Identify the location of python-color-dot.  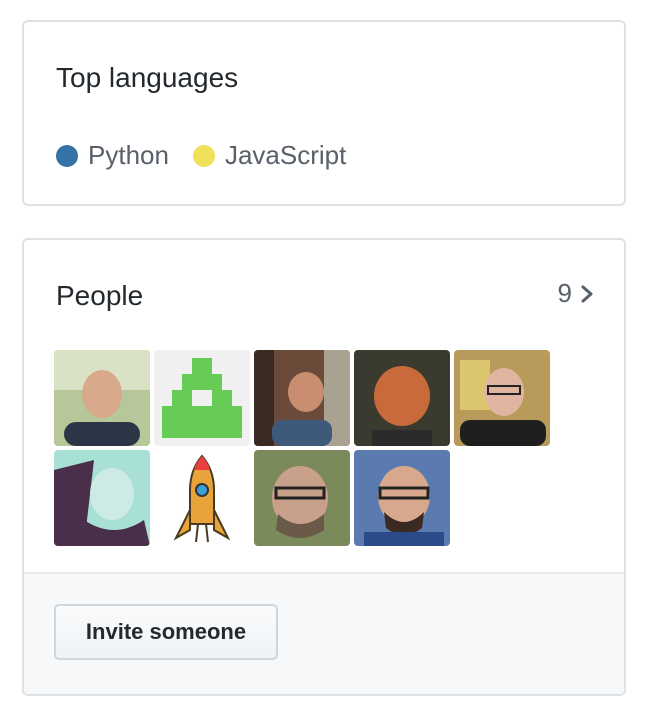
(67, 155).